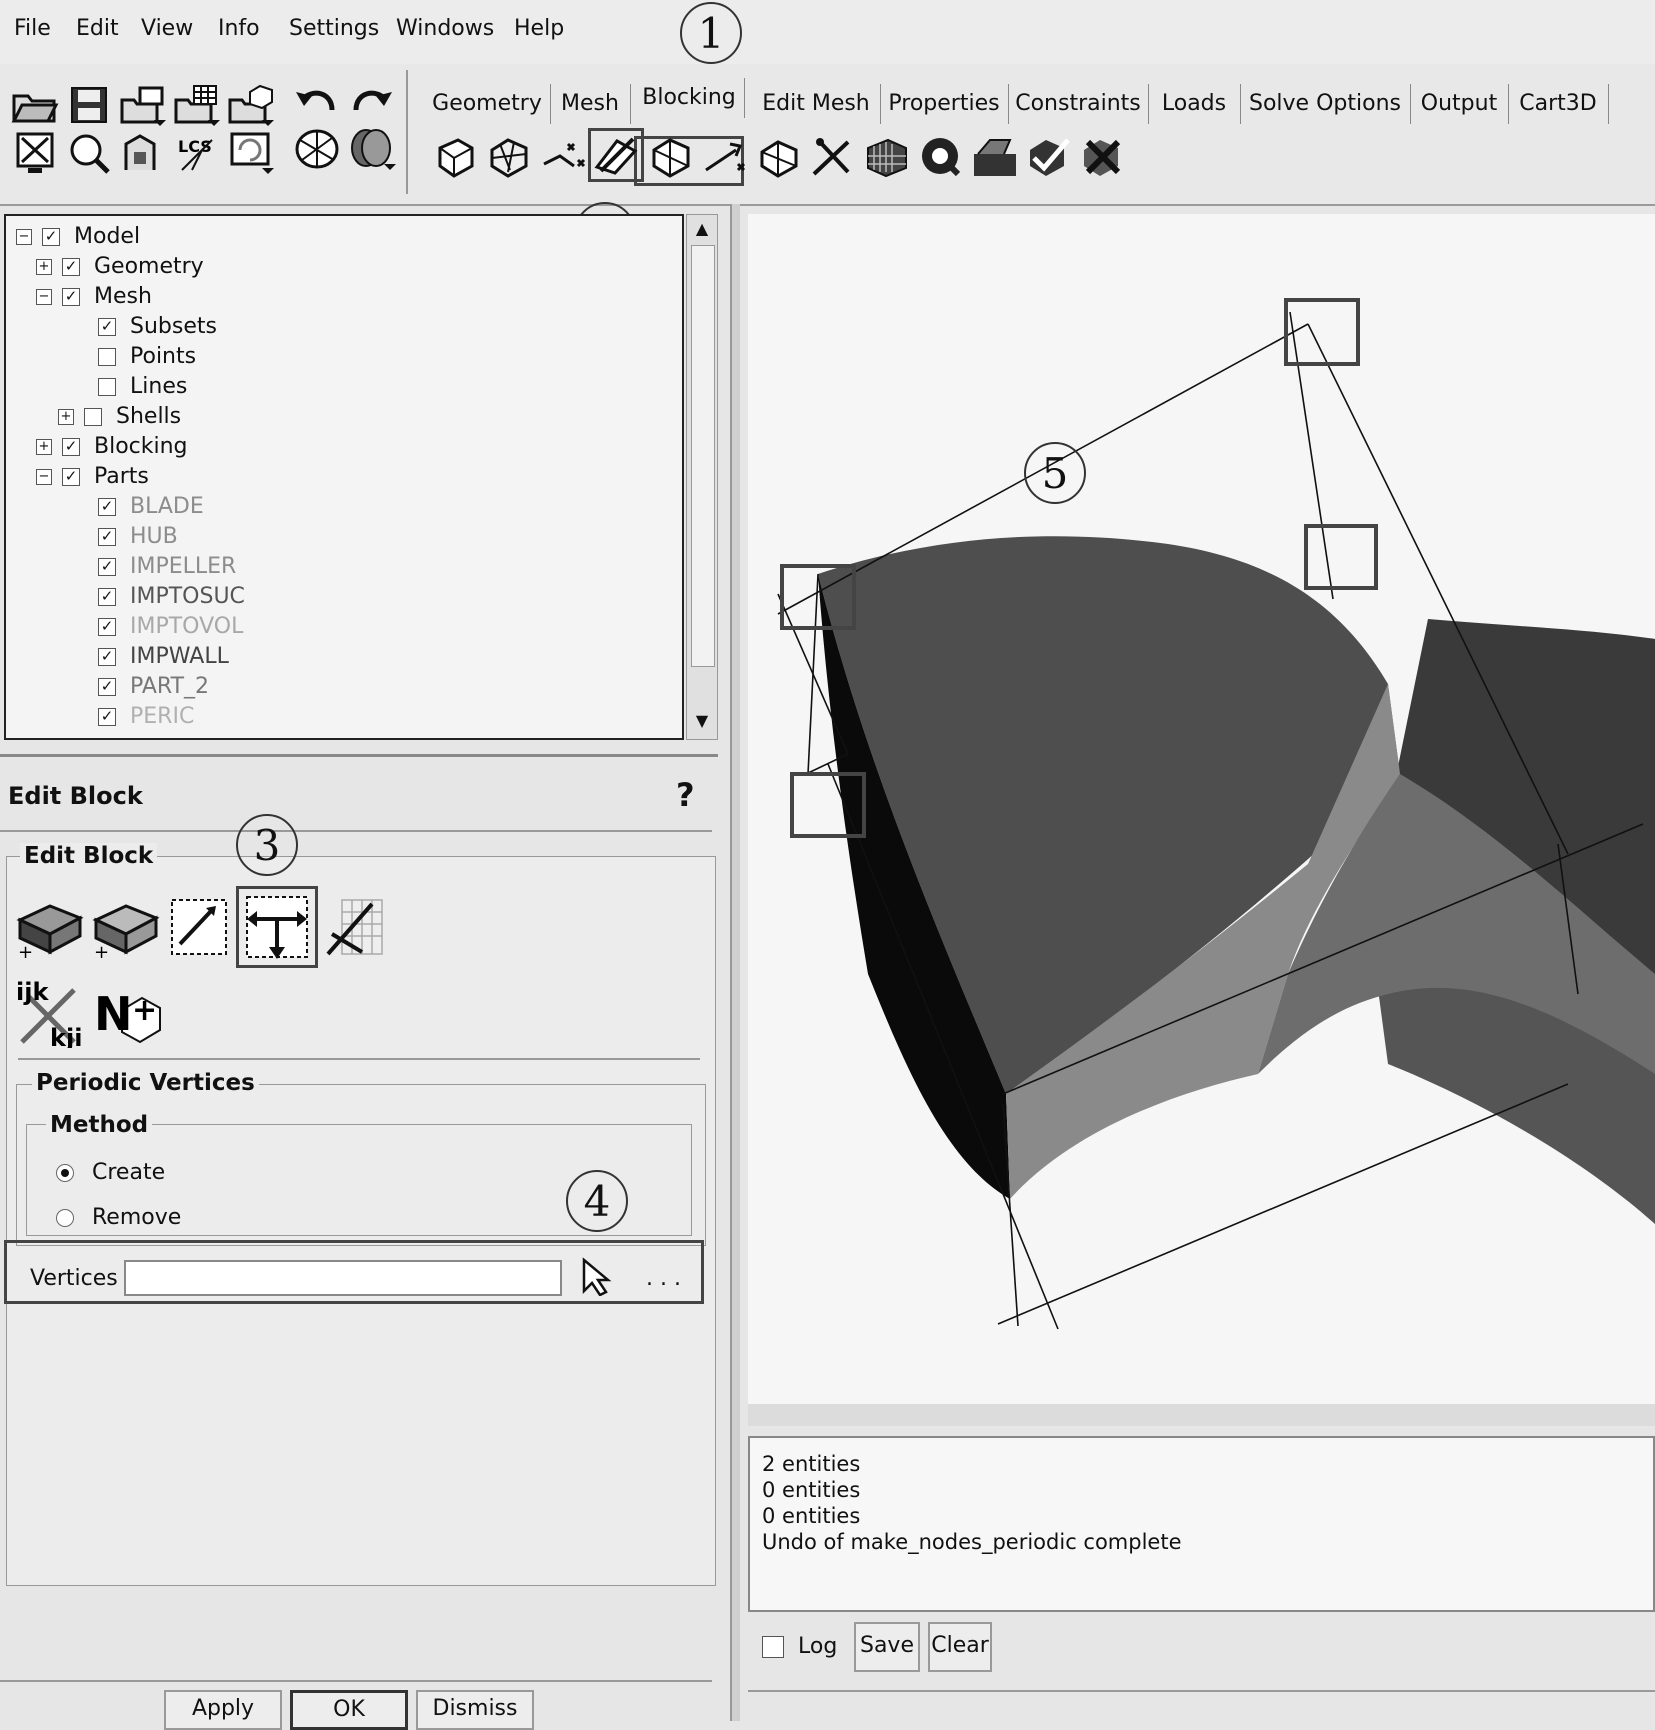  I want to click on vertices-input, so click(343, 1278).